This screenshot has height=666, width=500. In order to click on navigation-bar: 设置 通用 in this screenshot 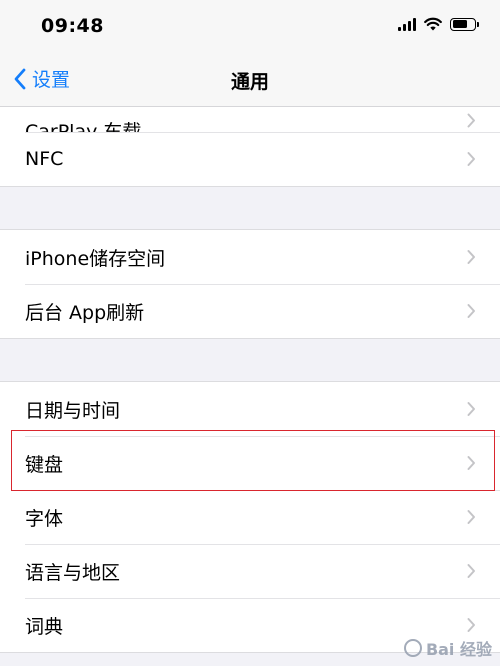, I will do `click(250, 79)`.